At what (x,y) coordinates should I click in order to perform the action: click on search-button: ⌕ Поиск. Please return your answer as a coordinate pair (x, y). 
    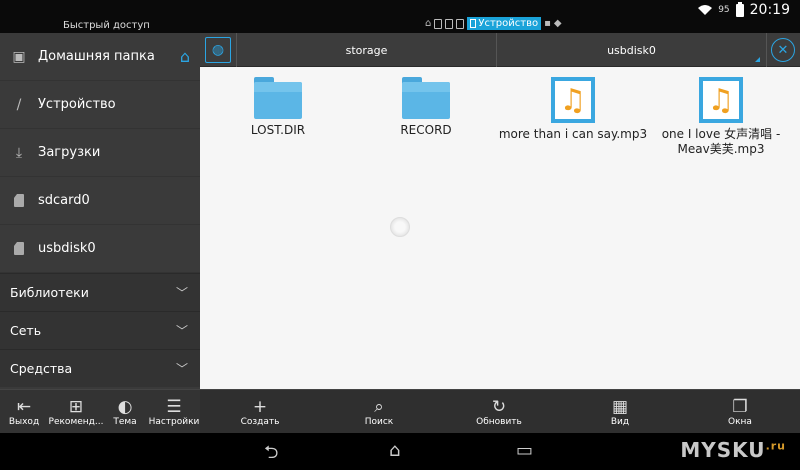
    Looking at the image, I should click on (379, 412).